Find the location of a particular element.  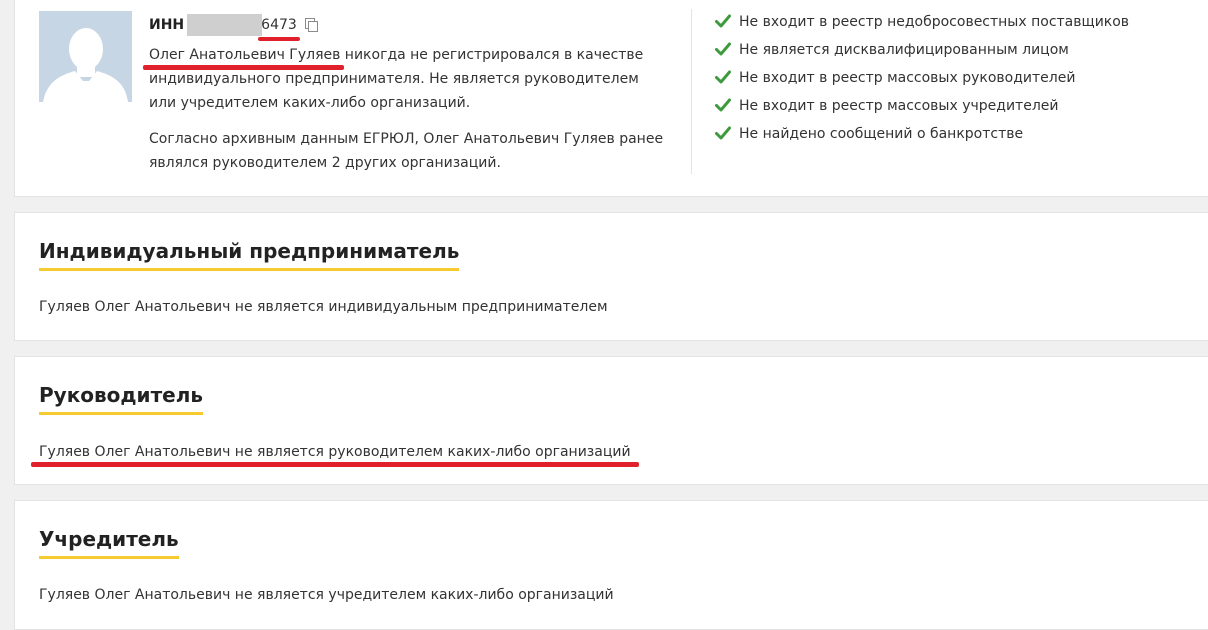

inn-value: 6473 is located at coordinates (279, 29).